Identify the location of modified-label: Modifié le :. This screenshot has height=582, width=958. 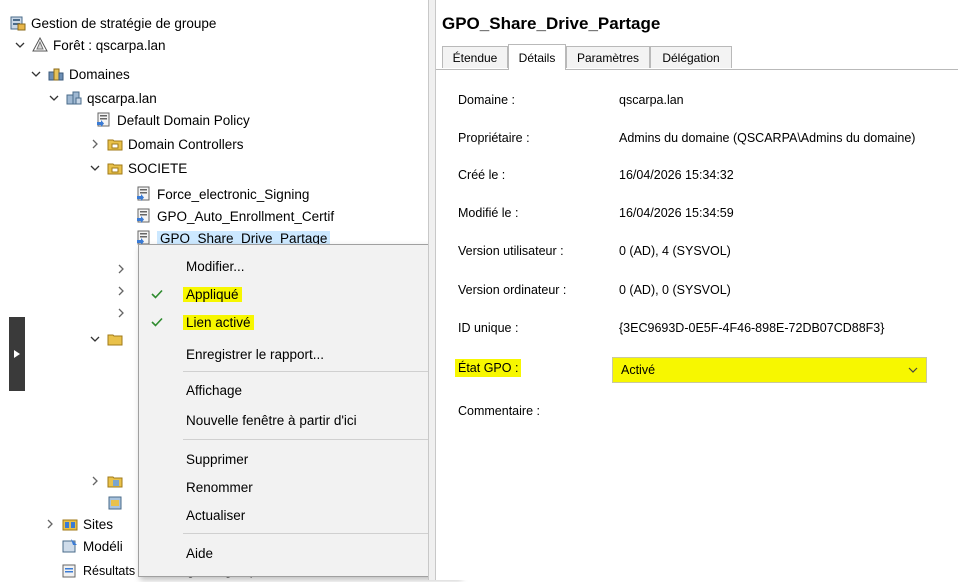
(488, 213).